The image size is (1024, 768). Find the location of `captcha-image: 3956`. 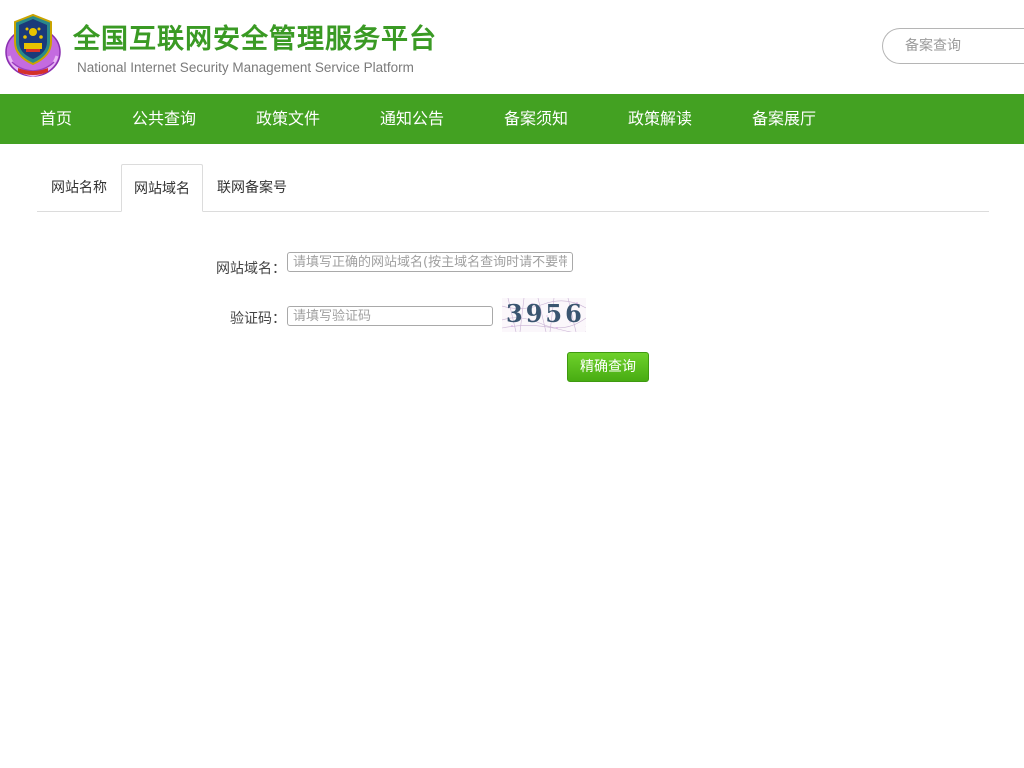

captcha-image: 3956 is located at coordinates (544, 315).